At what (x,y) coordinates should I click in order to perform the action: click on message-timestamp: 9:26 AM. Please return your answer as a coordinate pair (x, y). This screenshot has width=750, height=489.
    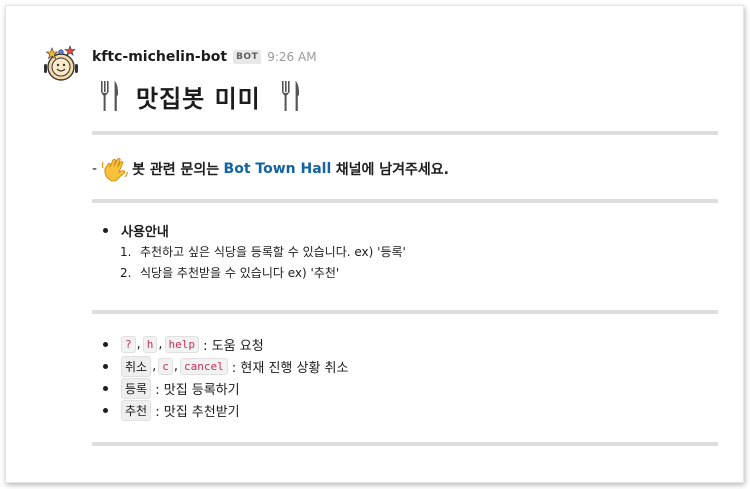
    Looking at the image, I should click on (291, 57).